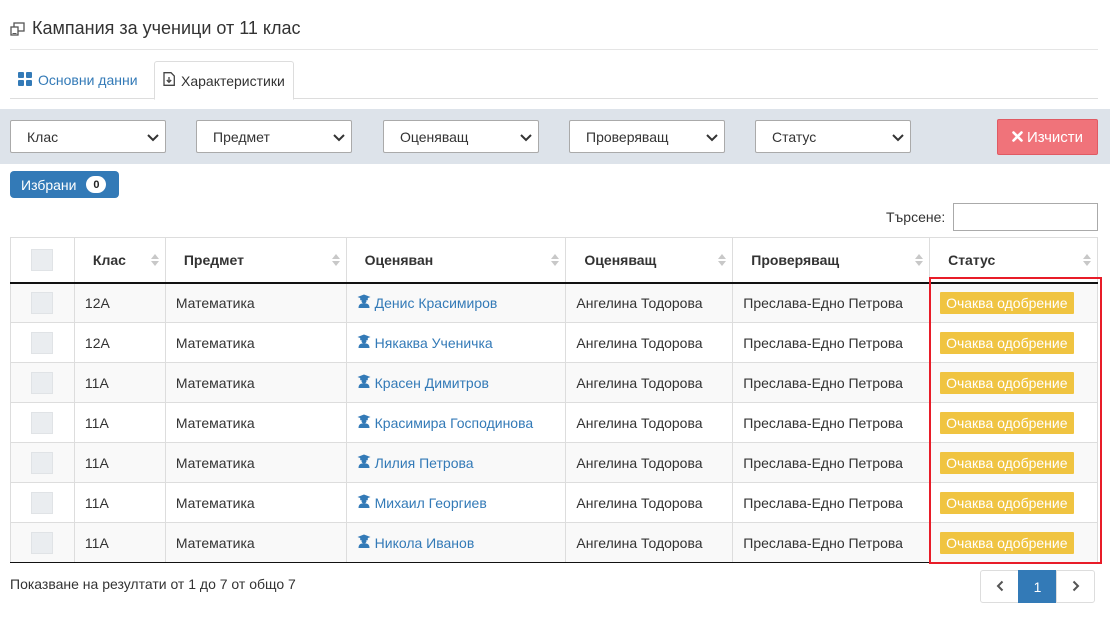 The width and height of the screenshot is (1110, 619). I want to click on student-link: Никола Иванов, so click(456, 542).